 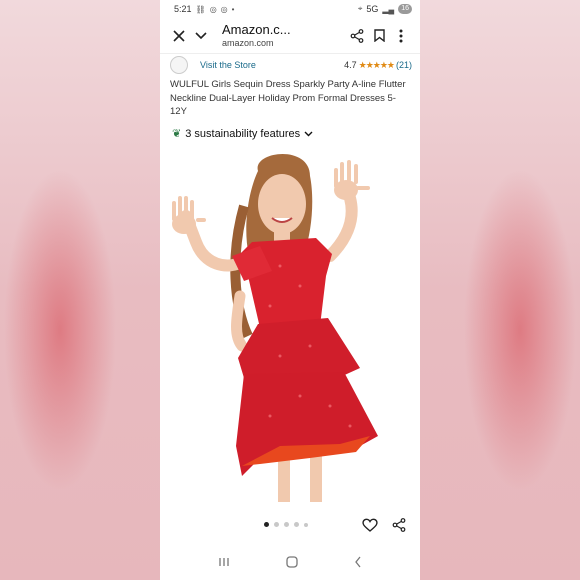 I want to click on star-rating-icon: ★★★★★, so click(x=376, y=64).